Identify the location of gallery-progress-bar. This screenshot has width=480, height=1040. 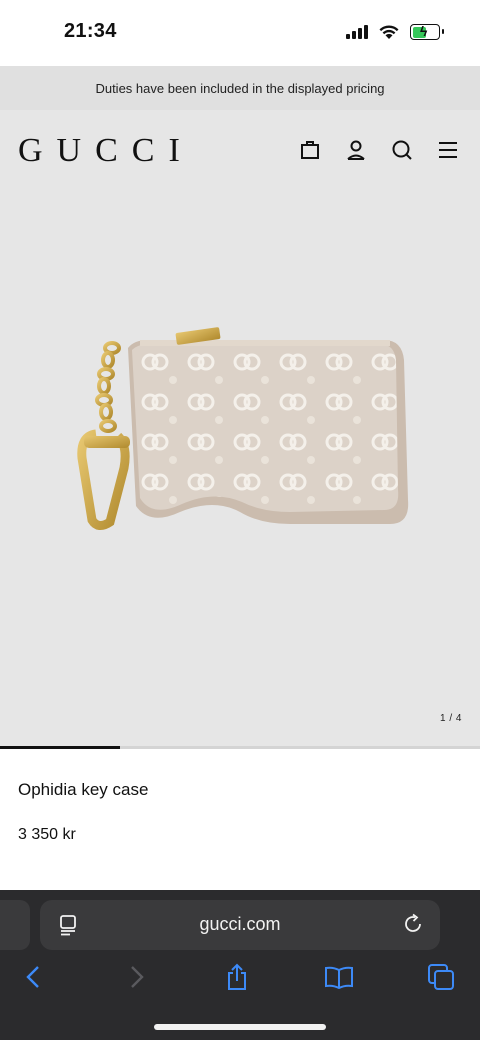
(240, 747).